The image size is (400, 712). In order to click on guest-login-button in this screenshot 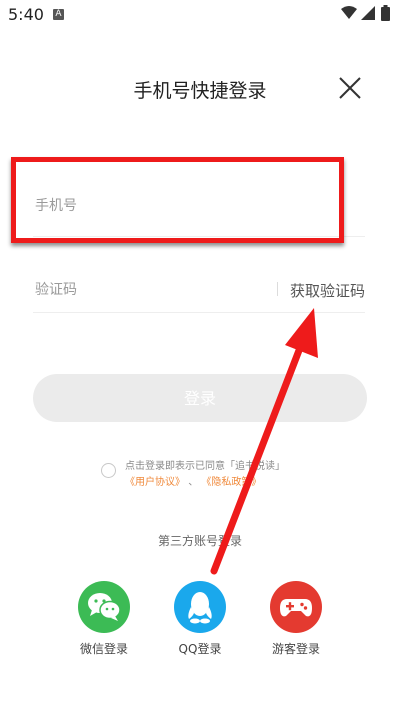, I will do `click(296, 607)`.